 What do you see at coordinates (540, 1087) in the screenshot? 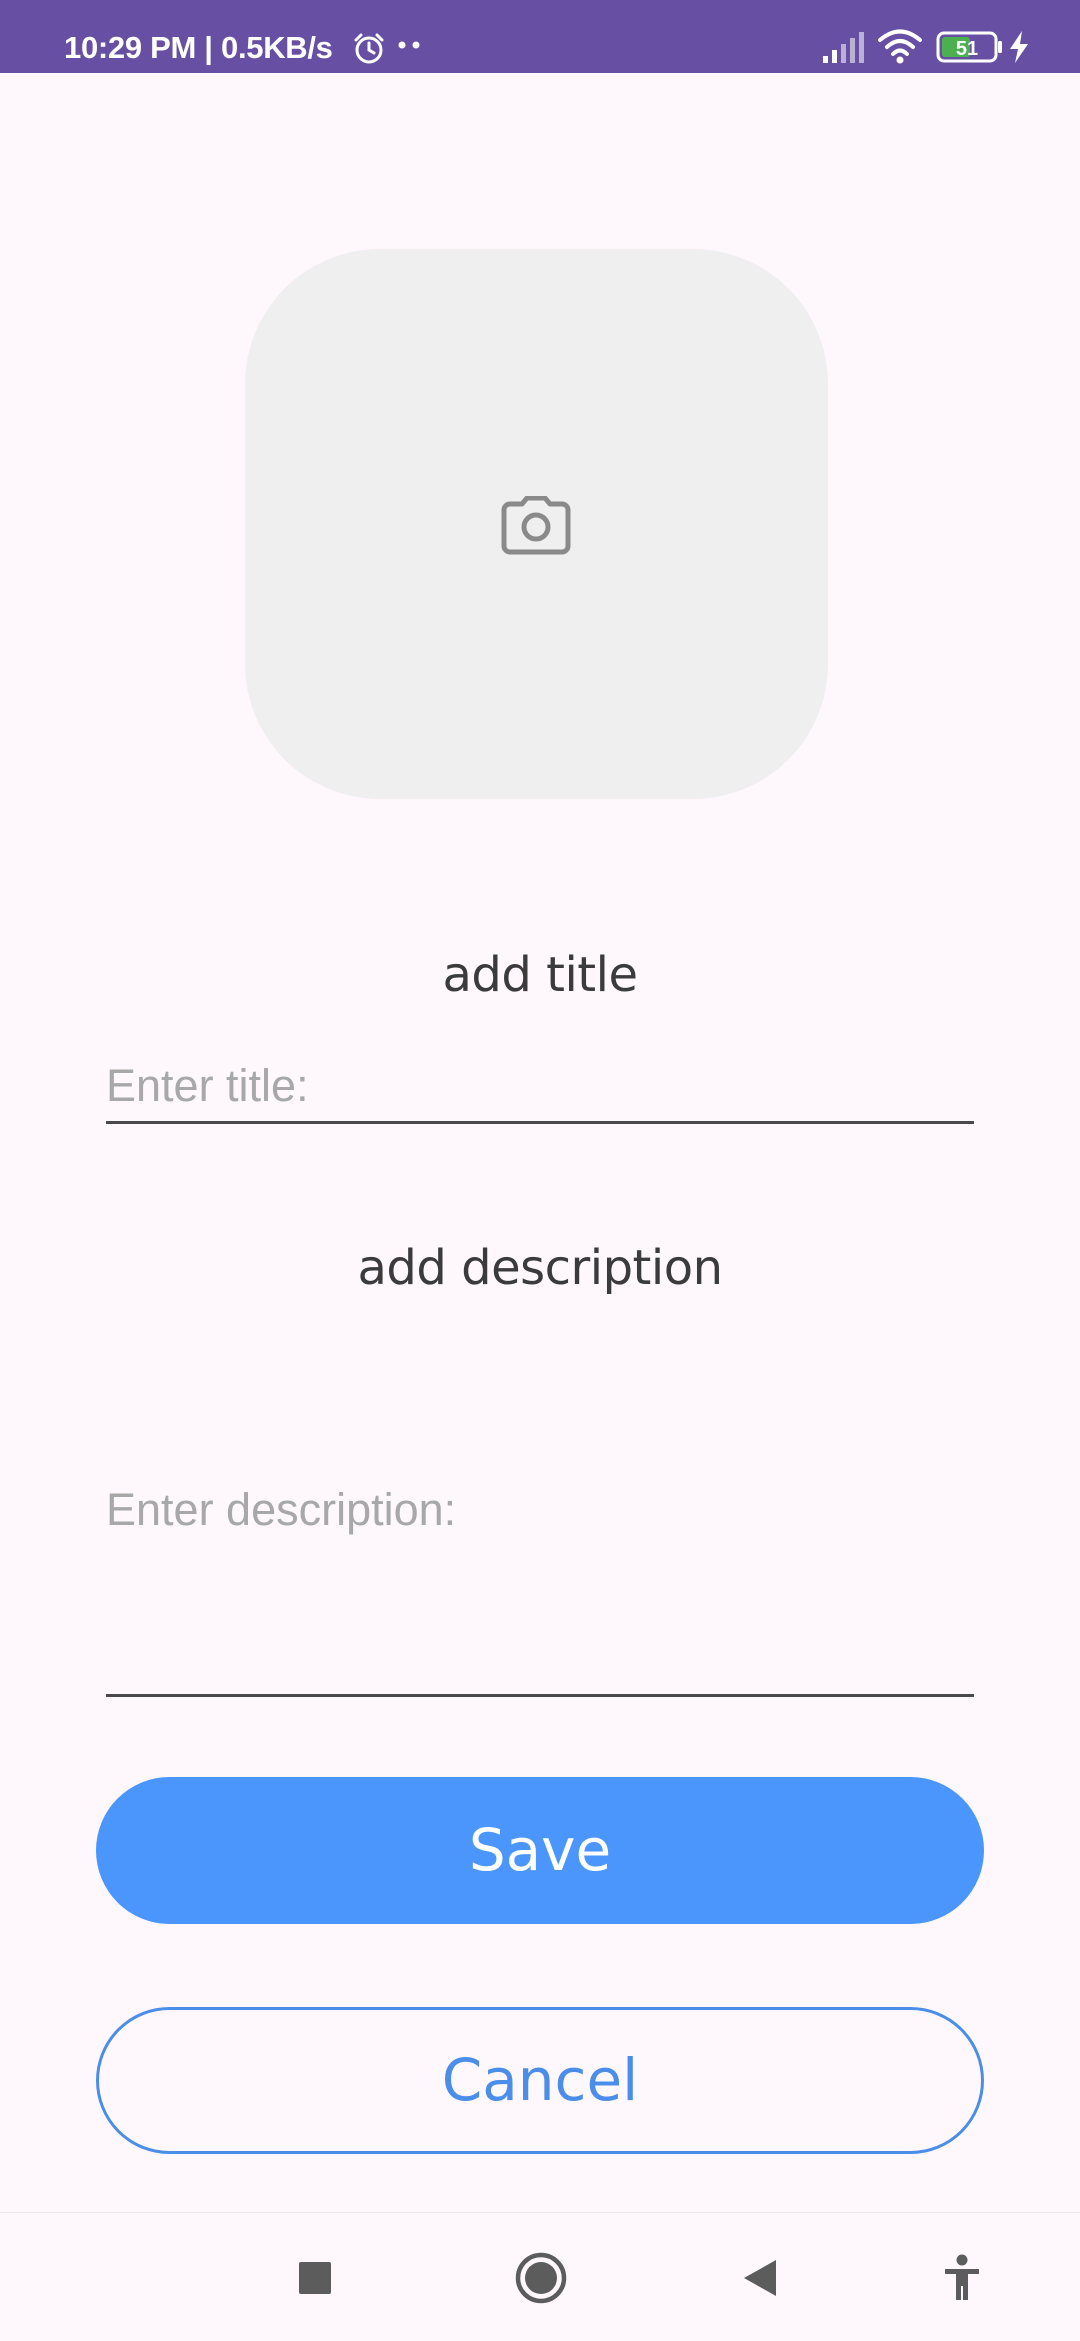
I see `title-input` at bounding box center [540, 1087].